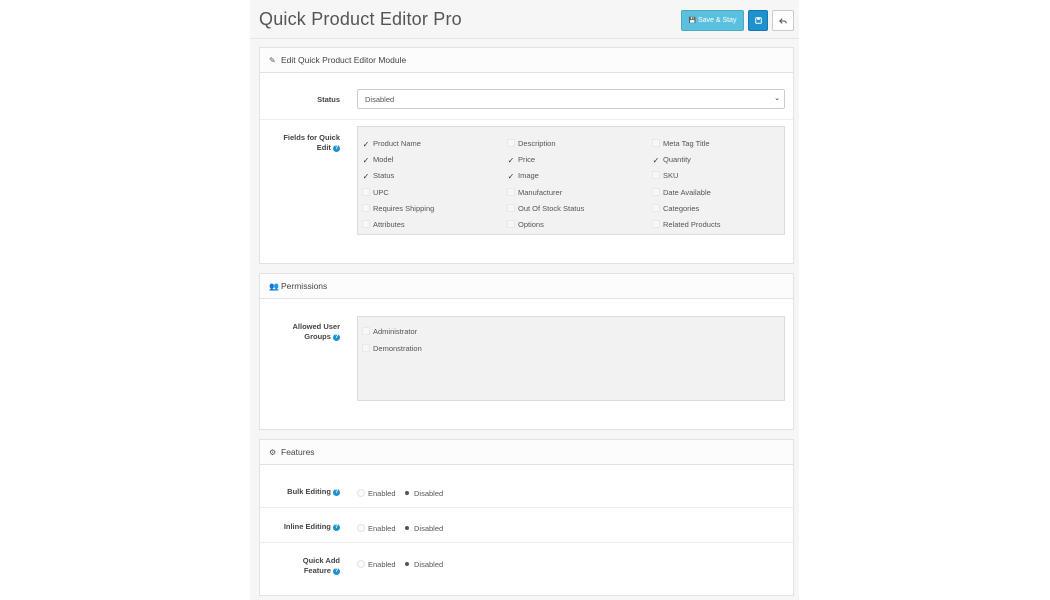  Describe the element at coordinates (381, 192) in the screenshot. I see `field-checkbox-label: UPC` at that location.